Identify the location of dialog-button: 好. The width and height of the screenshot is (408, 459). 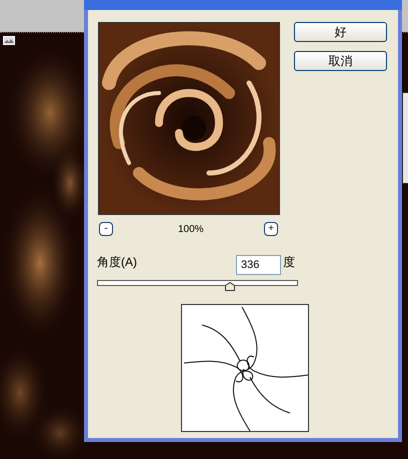
(340, 32).